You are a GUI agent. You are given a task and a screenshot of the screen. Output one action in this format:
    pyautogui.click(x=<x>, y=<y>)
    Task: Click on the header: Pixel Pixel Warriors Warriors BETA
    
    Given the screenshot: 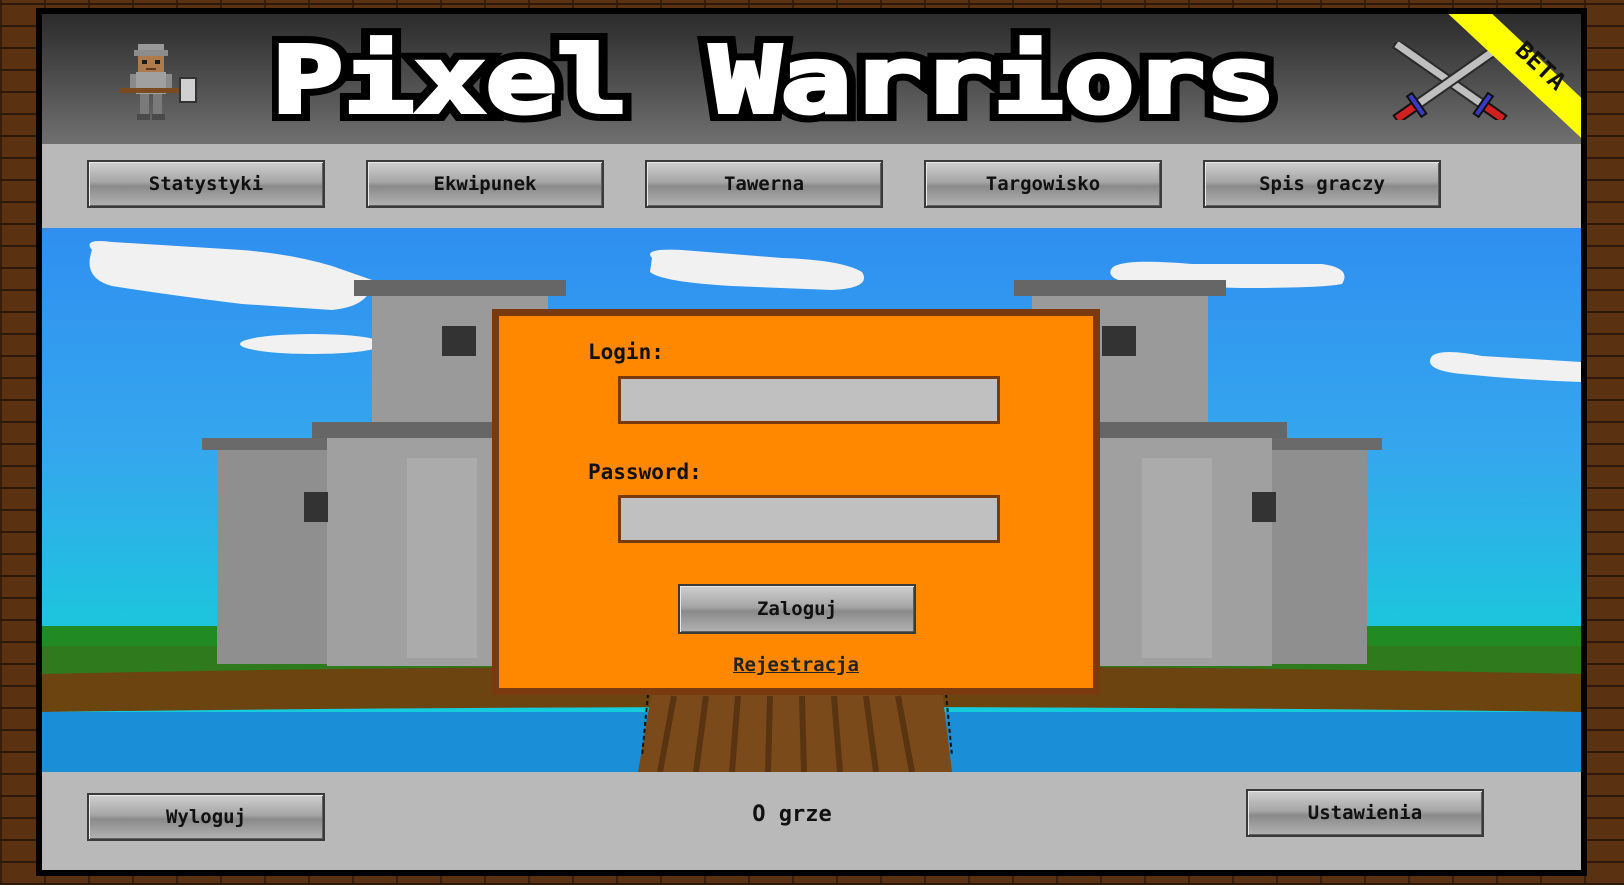 What is the action you would take?
    pyautogui.click(x=811, y=79)
    